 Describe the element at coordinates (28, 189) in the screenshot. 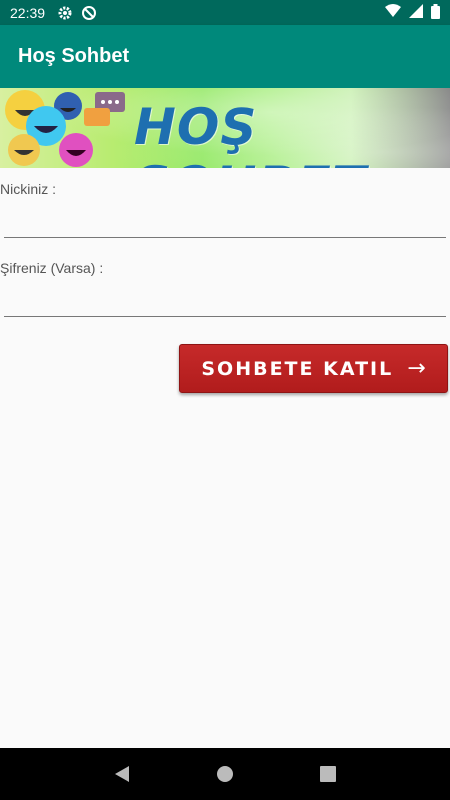

I see `nickname-label: Nickiniz :` at that location.